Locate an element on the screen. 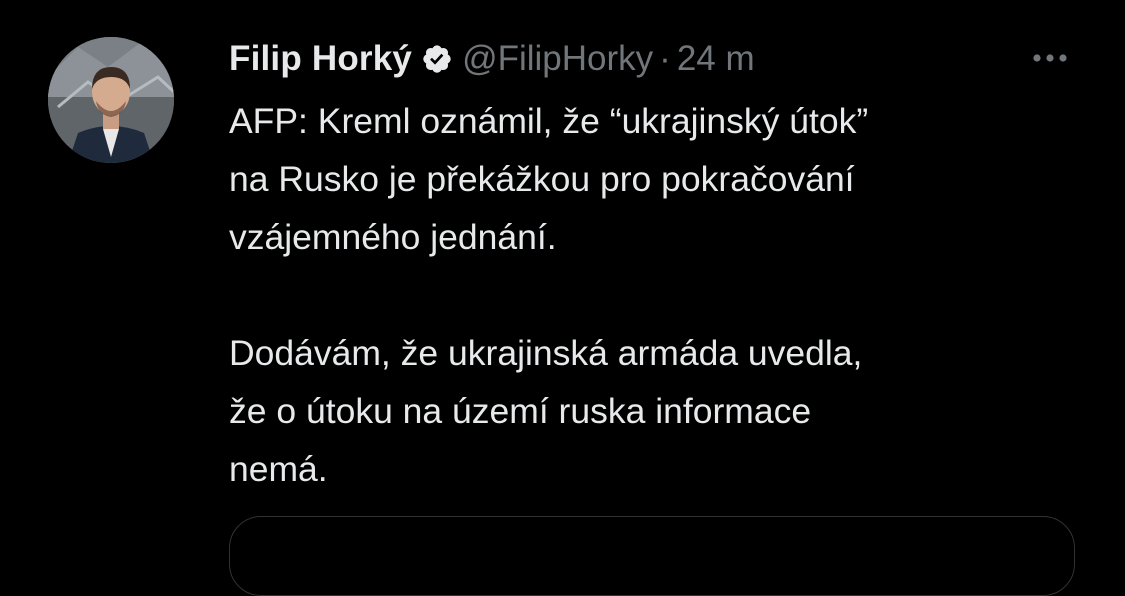 The height and width of the screenshot is (596, 1125). avatar-image is located at coordinates (111, 100).